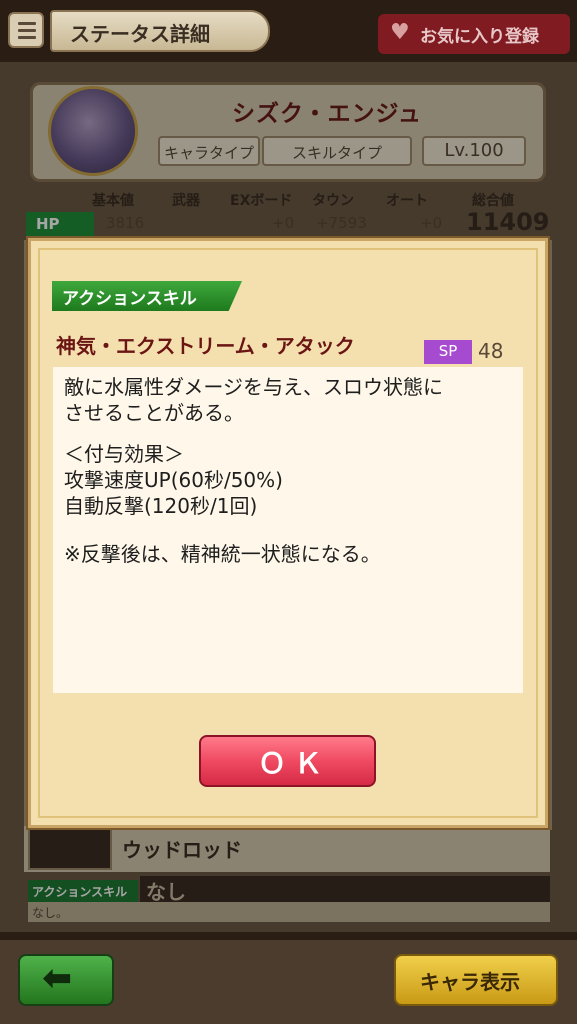 The width and height of the screenshot is (577, 1024). Describe the element at coordinates (26, 30) in the screenshot. I see `menu-button` at that location.